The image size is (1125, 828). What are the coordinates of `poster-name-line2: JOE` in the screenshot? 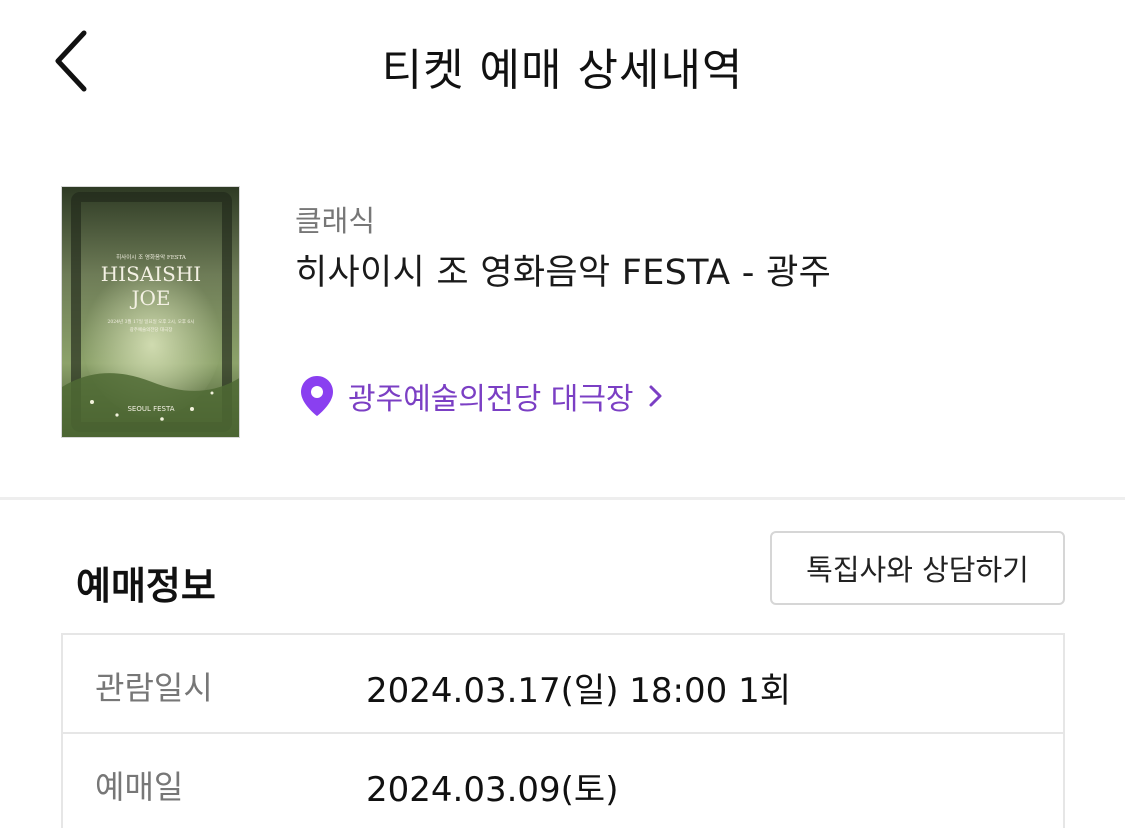 It's located at (149, 298).